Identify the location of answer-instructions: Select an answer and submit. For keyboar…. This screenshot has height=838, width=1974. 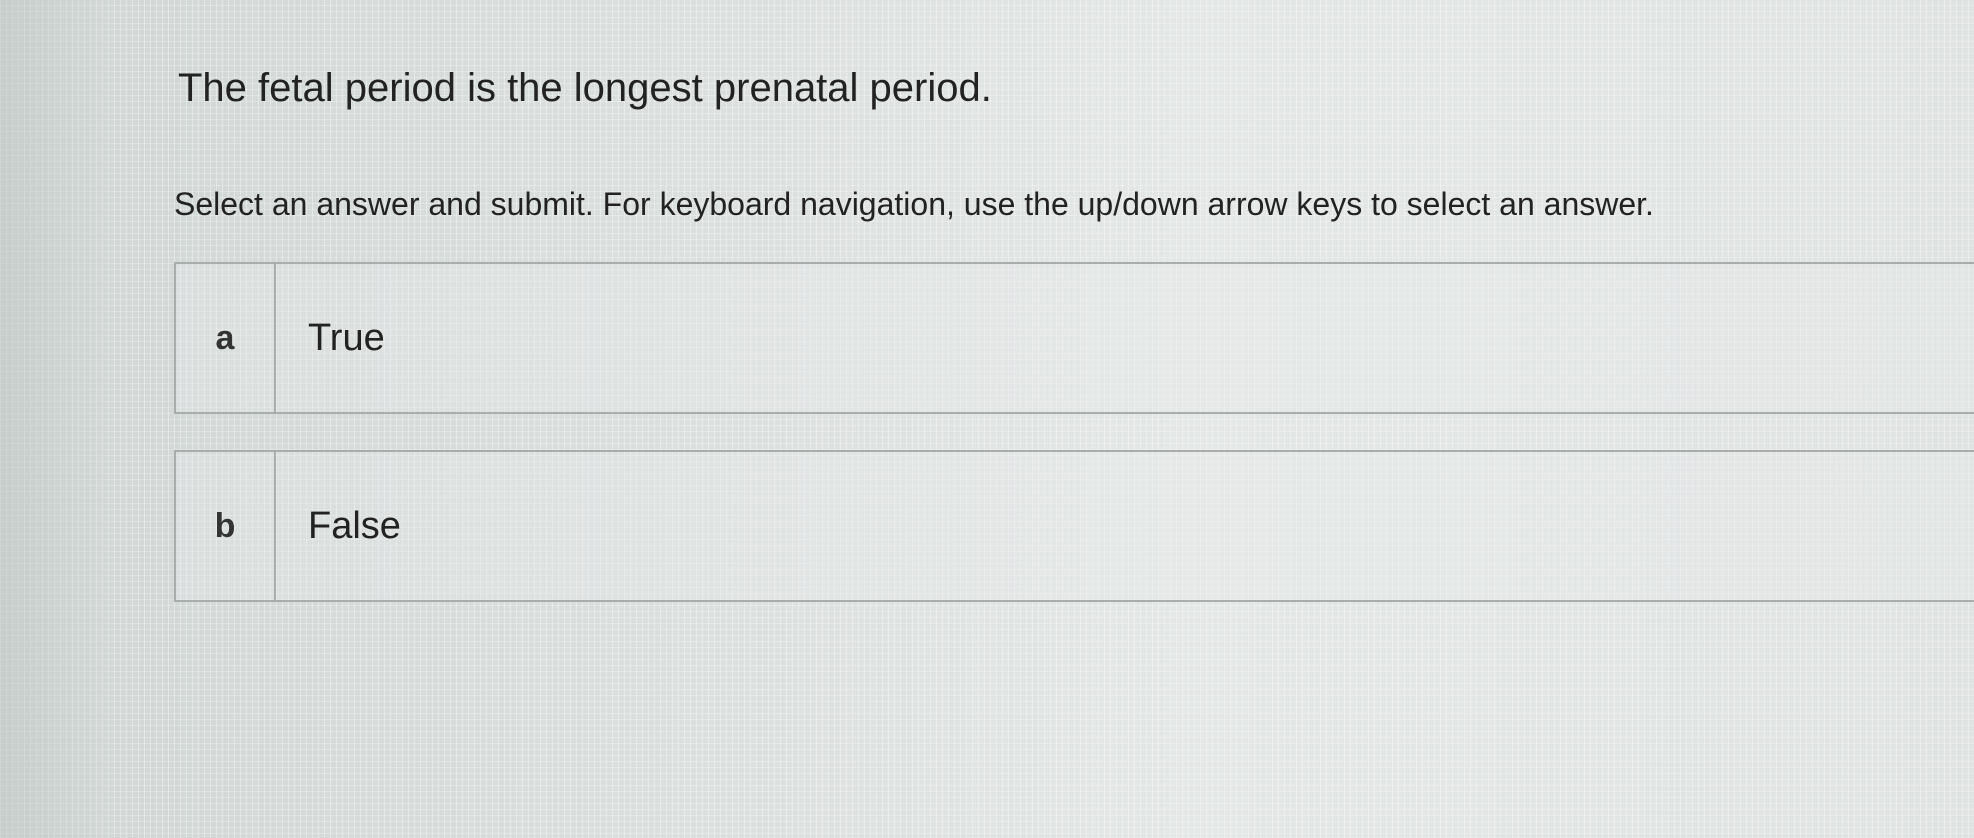
(914, 204).